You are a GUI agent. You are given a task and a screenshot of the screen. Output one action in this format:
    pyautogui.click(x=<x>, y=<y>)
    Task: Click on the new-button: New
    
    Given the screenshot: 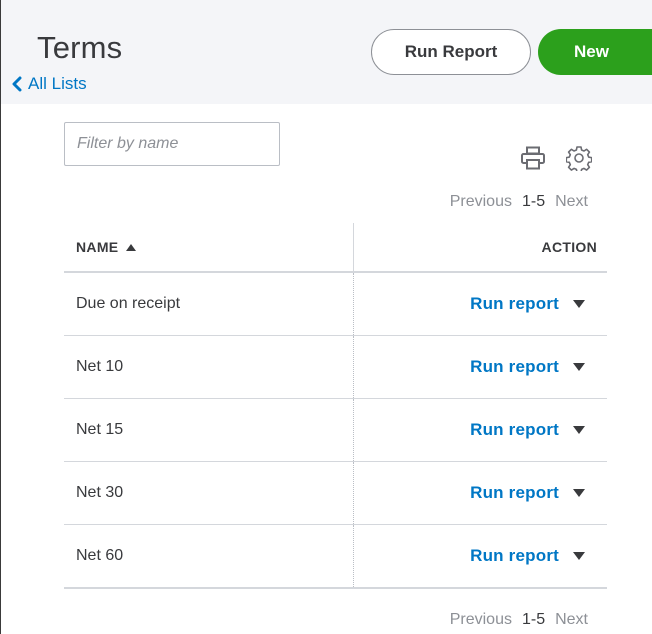 What is the action you would take?
    pyautogui.click(x=595, y=52)
    